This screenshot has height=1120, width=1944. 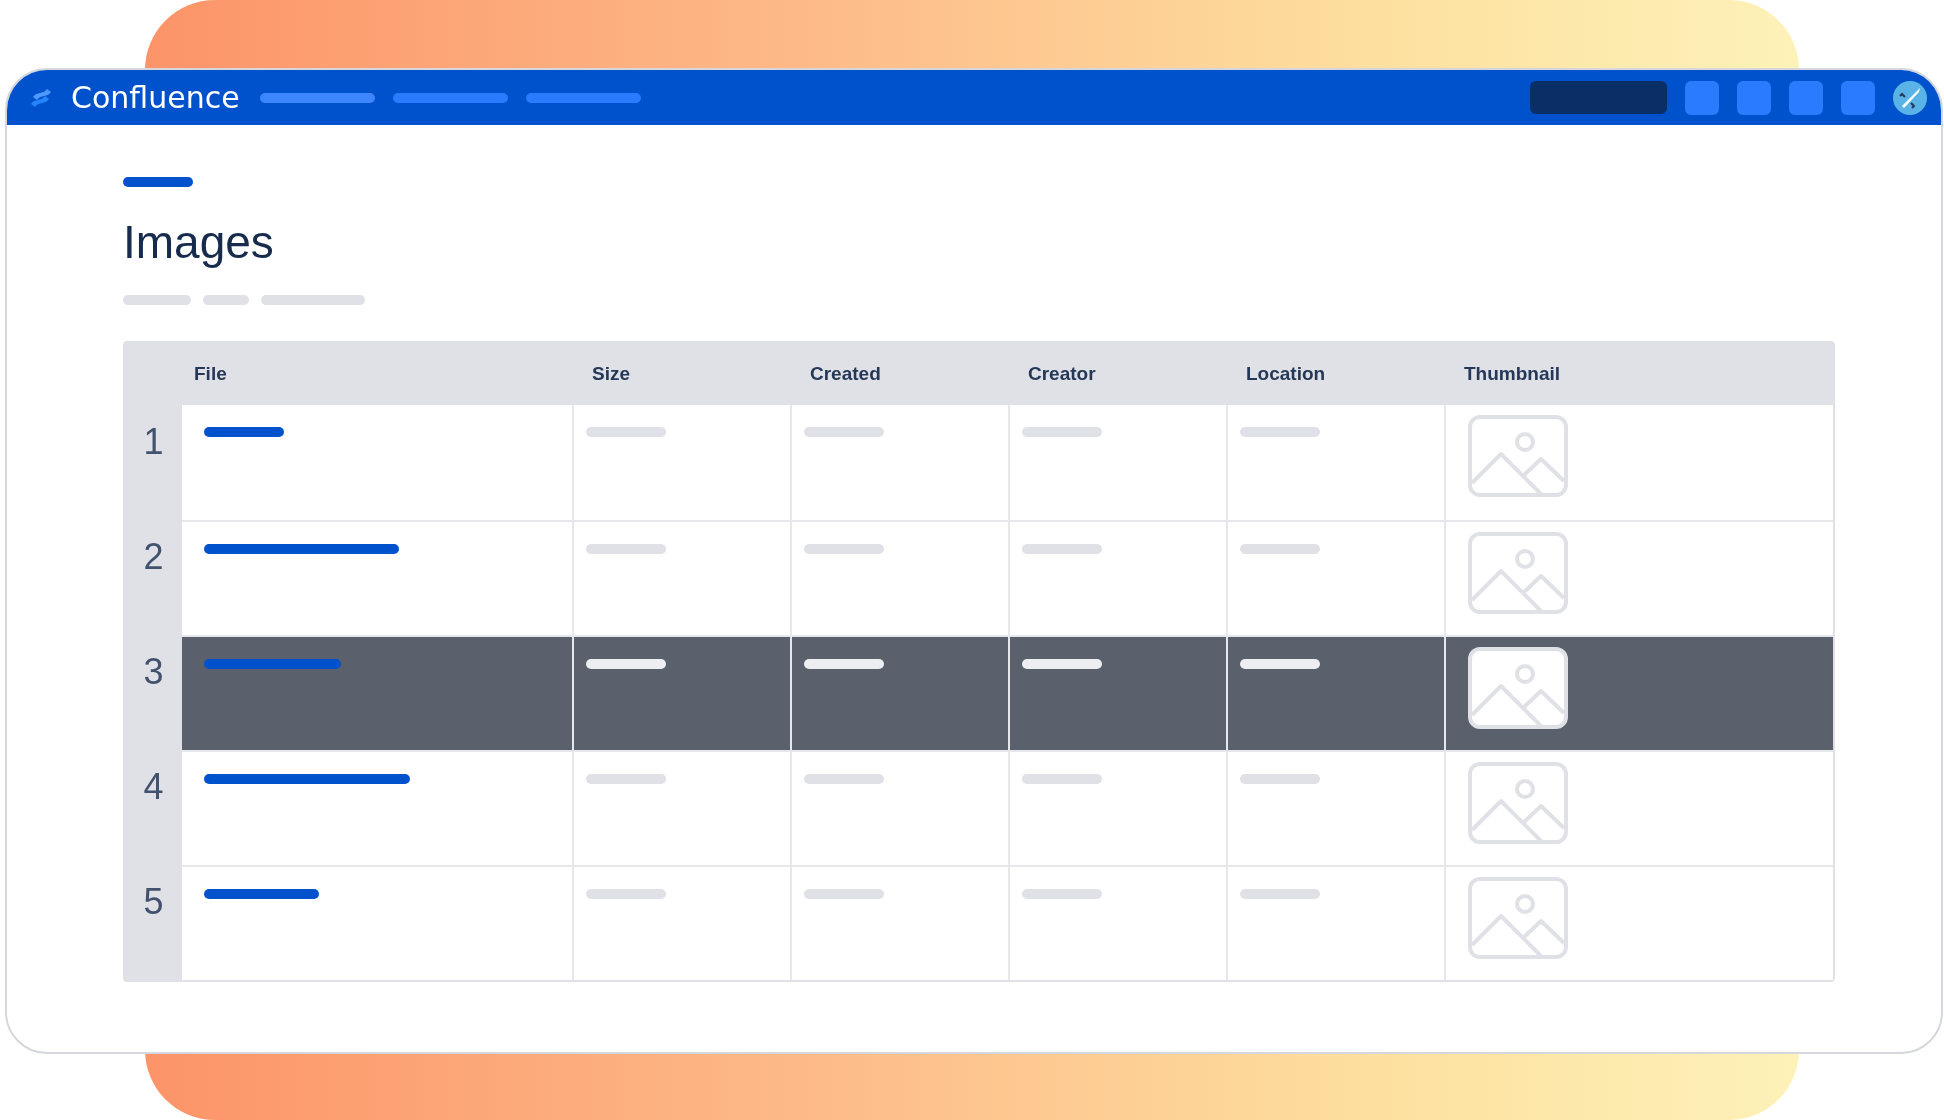 I want to click on column-header: Thumbnail, so click(x=1512, y=374).